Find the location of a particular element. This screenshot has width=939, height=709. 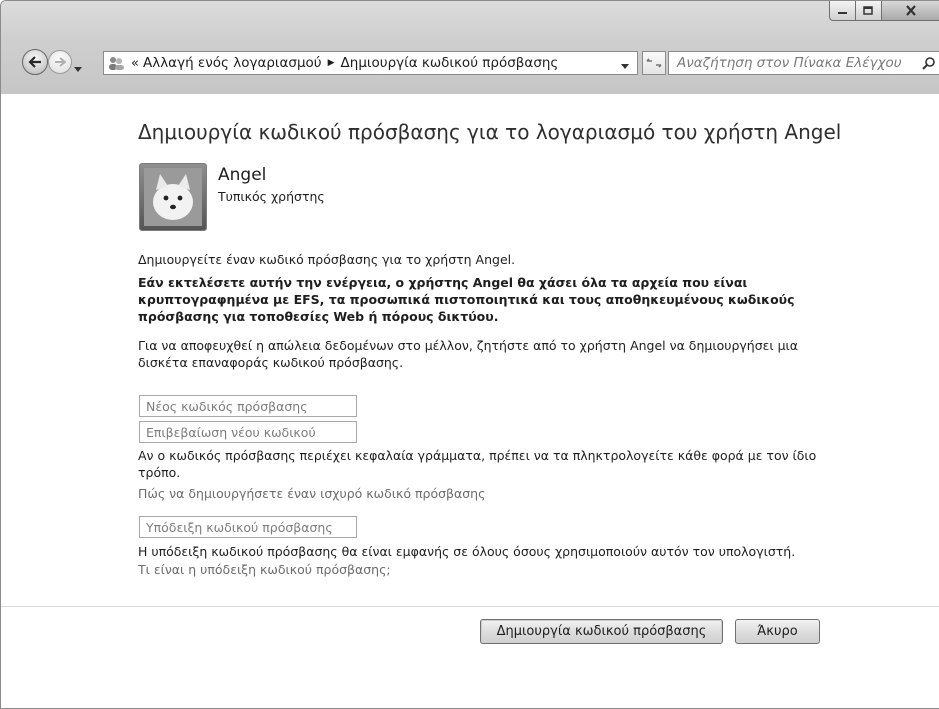

close-icon is located at coordinates (910, 10).